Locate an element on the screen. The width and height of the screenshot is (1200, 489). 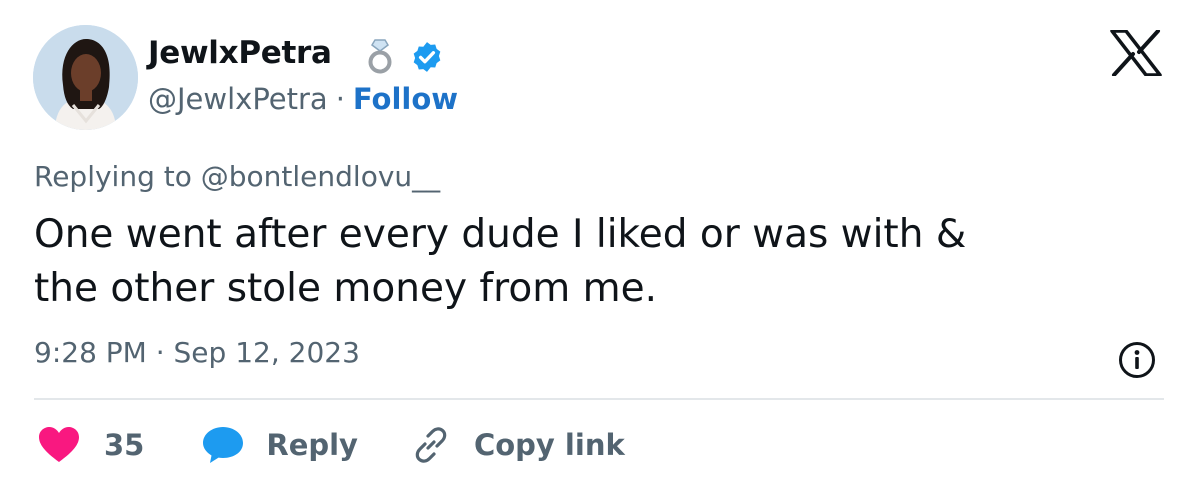
info-icon is located at coordinates (1137, 360).